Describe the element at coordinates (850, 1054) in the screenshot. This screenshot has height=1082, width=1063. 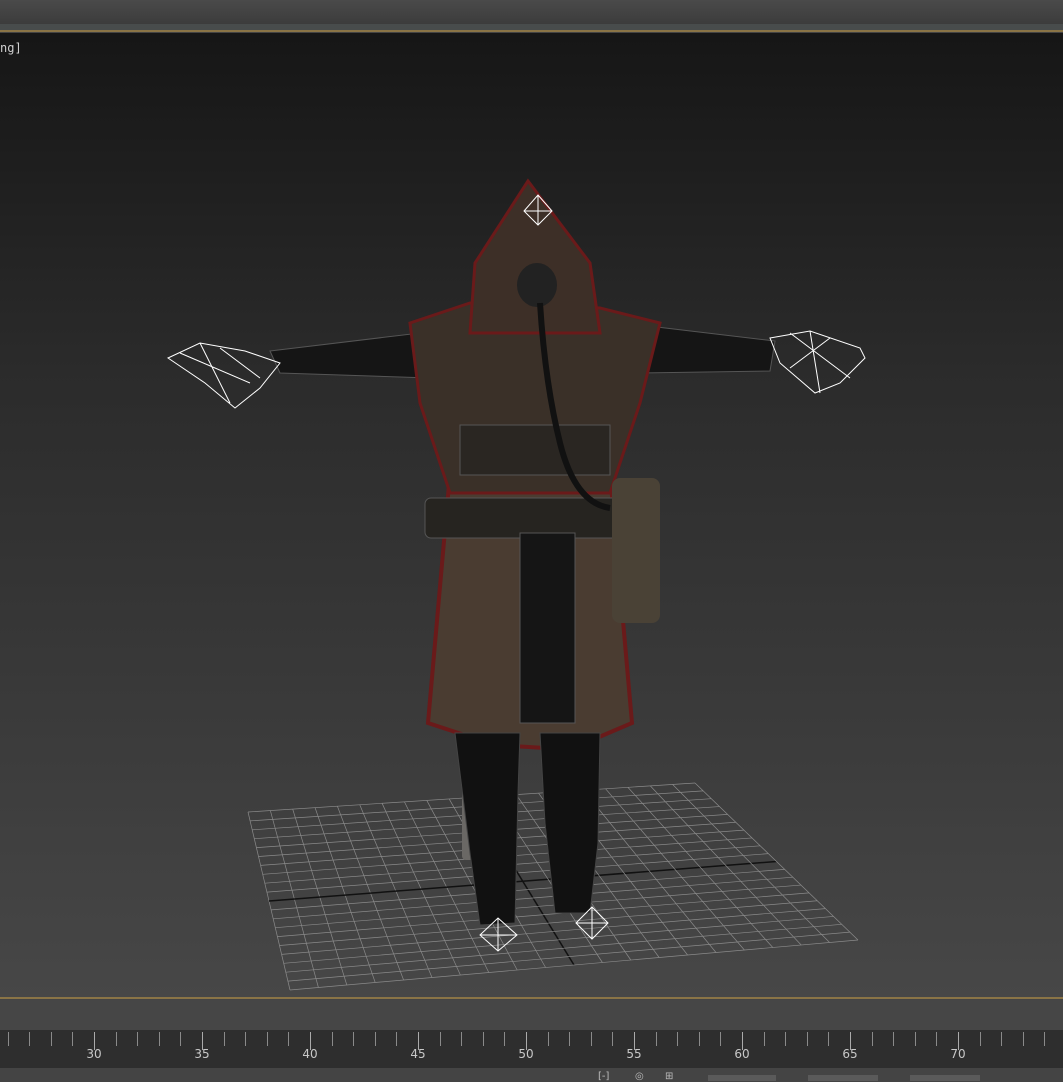
I see `timeline-frame-label: 65` at that location.